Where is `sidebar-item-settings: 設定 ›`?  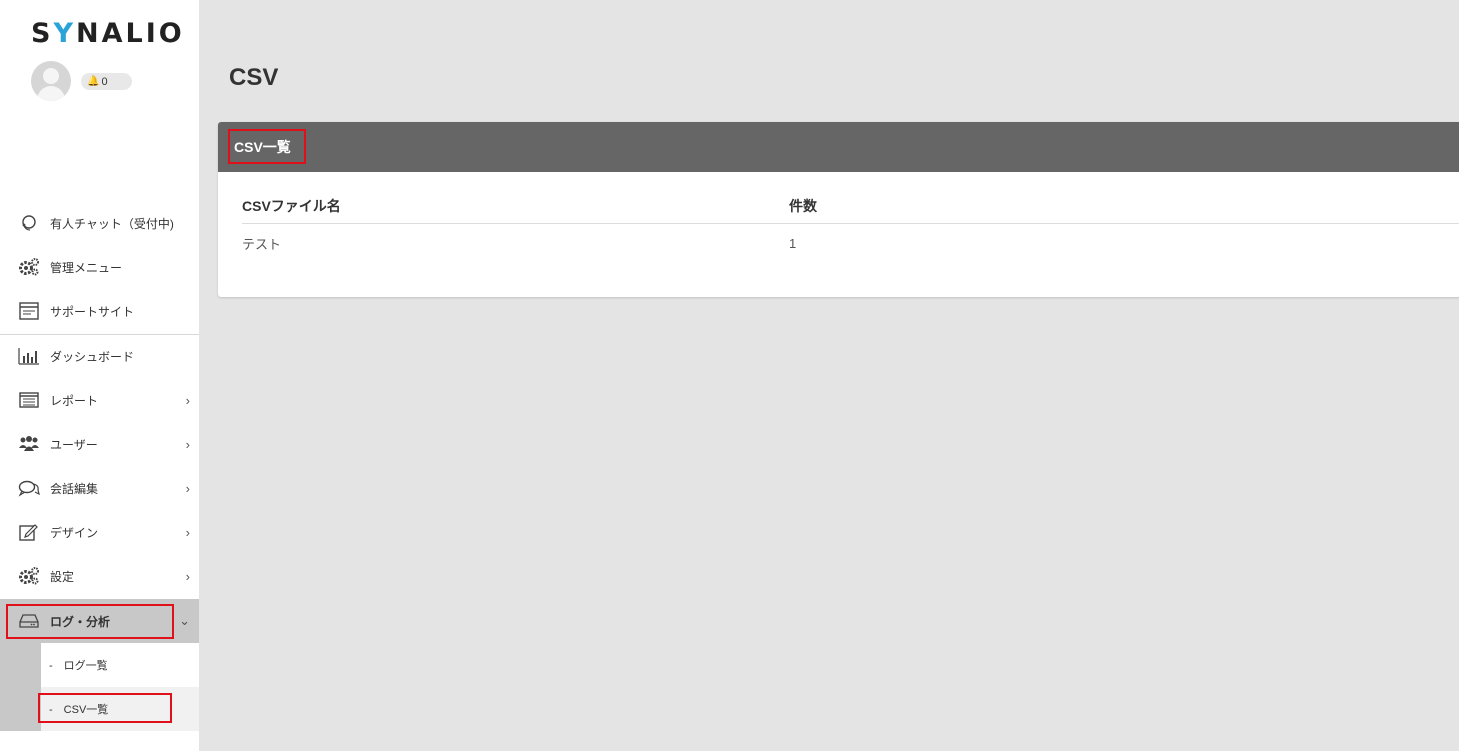
sidebar-item-settings: 設定 › is located at coordinates (99, 576).